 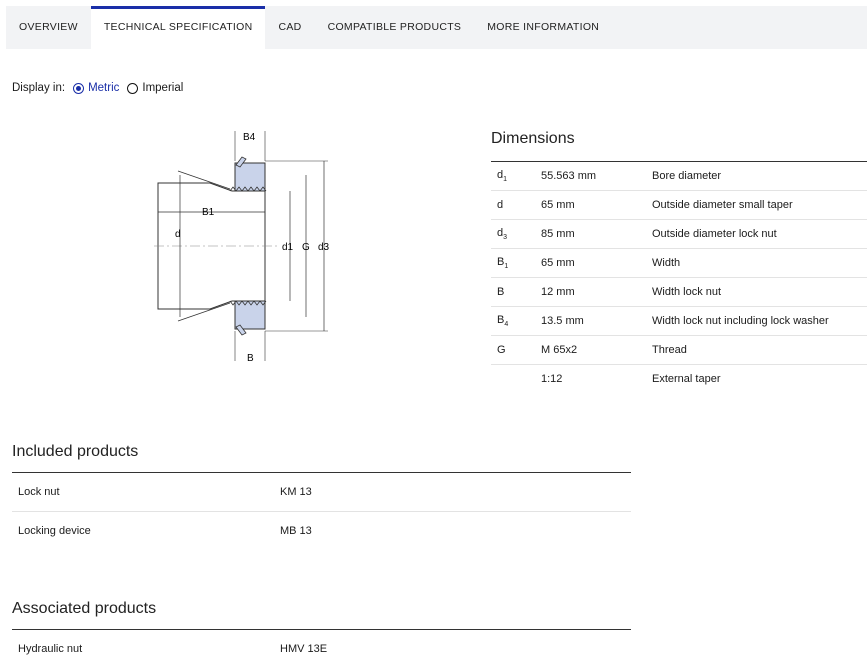 I want to click on table-row: Hydraulic nut HMV 13E, so click(x=321, y=649).